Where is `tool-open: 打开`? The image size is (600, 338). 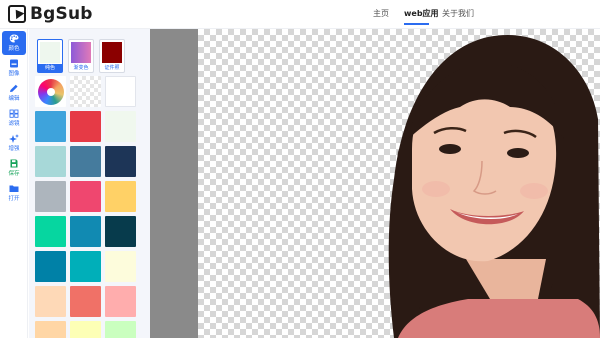 tool-open: 打开 is located at coordinates (14, 193).